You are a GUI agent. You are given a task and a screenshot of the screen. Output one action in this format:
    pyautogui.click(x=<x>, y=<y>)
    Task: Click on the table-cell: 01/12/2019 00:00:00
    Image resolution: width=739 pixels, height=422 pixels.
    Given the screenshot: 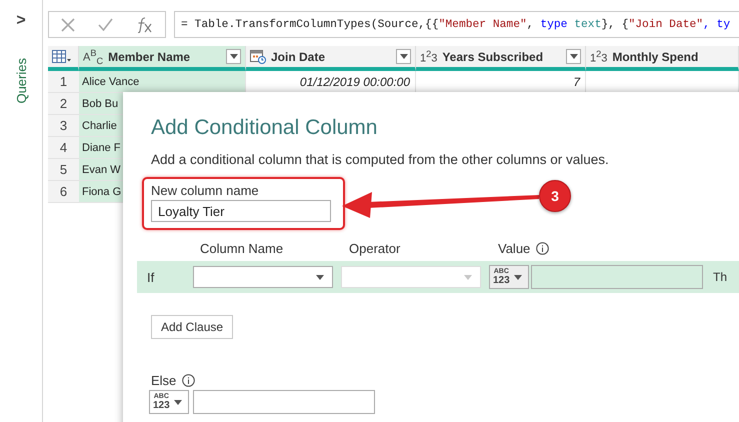 What is the action you would take?
    pyautogui.click(x=355, y=81)
    